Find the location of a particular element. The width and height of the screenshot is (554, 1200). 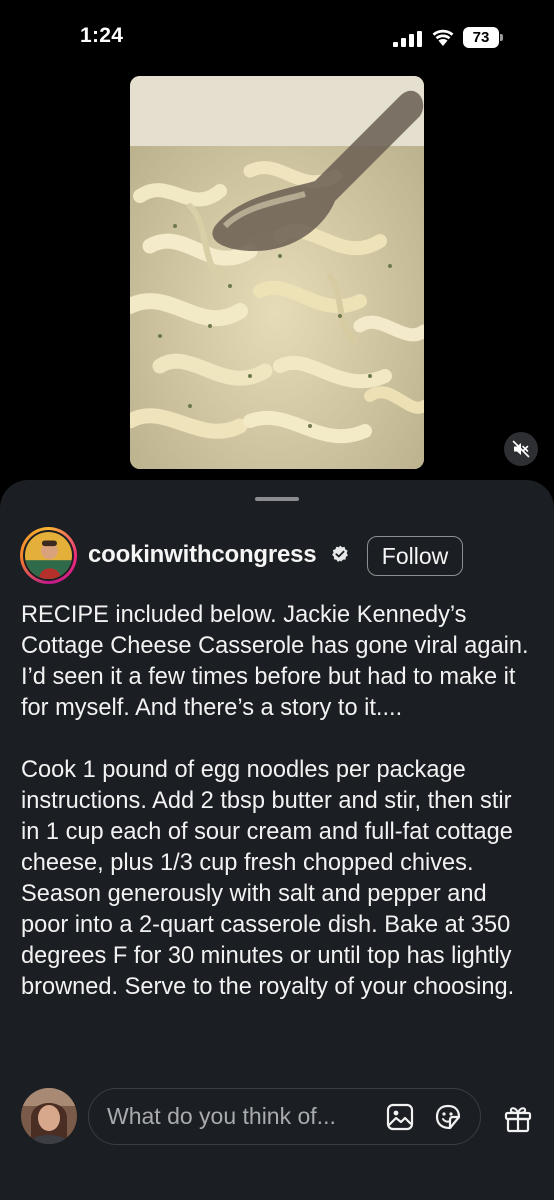

sheet-drag-handle is located at coordinates (277, 499).